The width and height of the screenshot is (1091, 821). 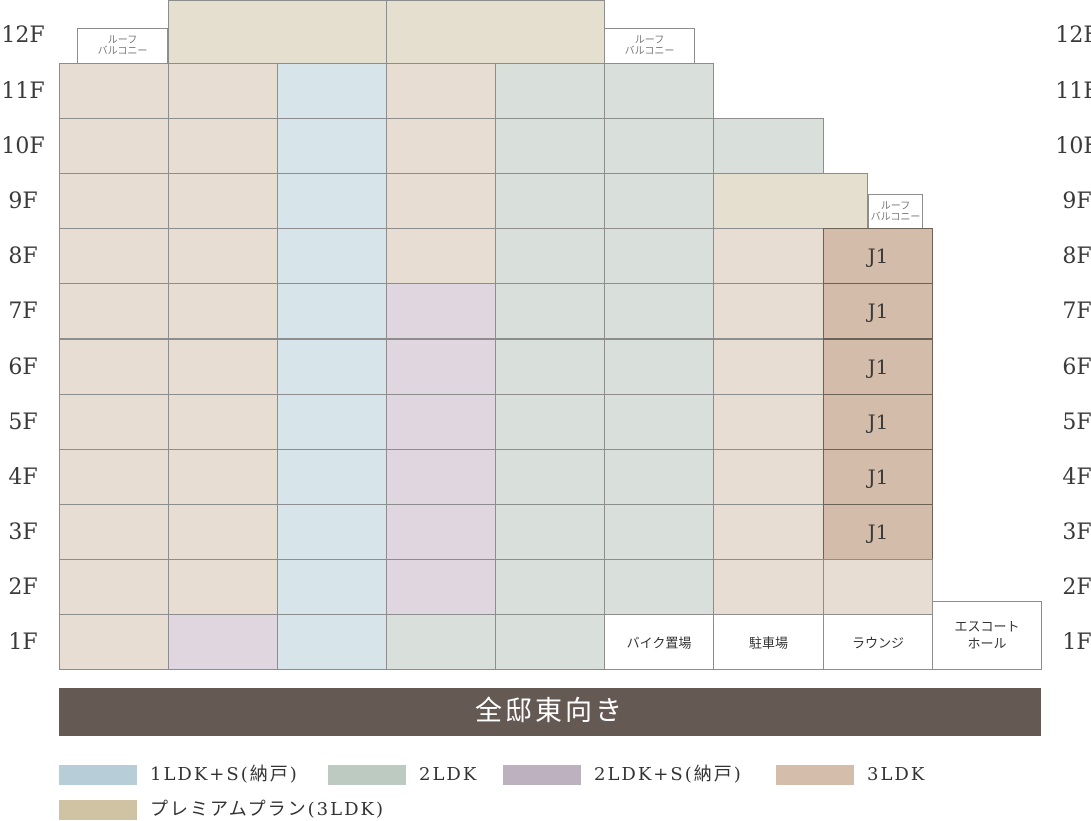 What do you see at coordinates (223, 256) in the screenshot?
I see `unit-cell-r8-c2` at bounding box center [223, 256].